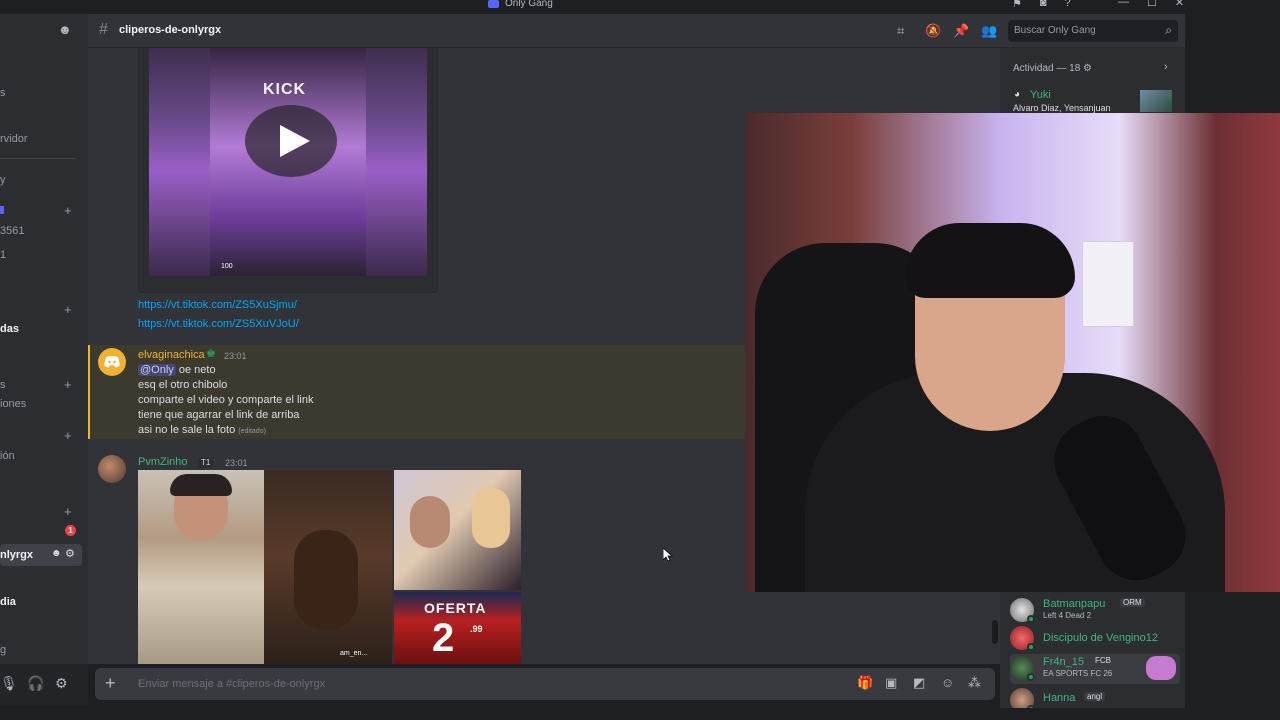 The height and width of the screenshot is (720, 1280). I want to click on user-settings-icon: ⚙, so click(61, 683).